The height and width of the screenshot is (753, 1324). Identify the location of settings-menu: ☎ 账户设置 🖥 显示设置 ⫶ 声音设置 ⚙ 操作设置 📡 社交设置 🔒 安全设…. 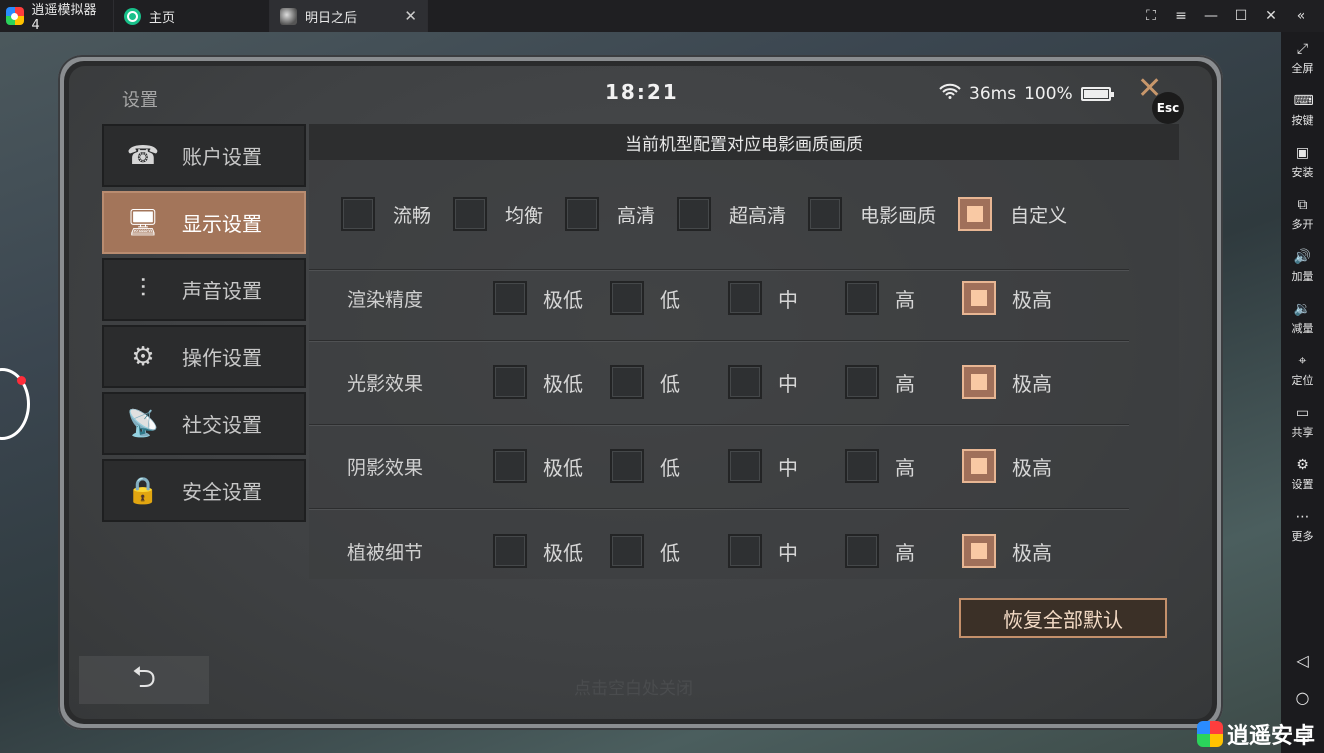
(204, 325).